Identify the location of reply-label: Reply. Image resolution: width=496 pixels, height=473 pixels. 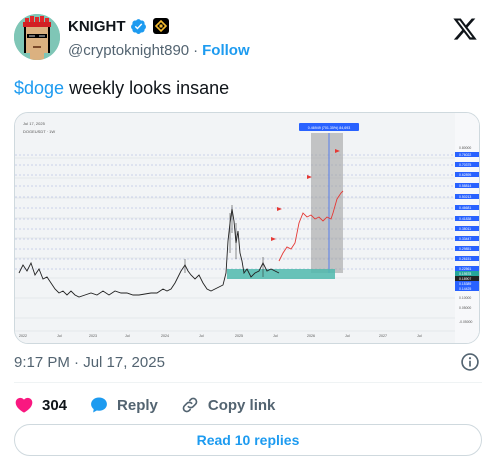
(137, 405).